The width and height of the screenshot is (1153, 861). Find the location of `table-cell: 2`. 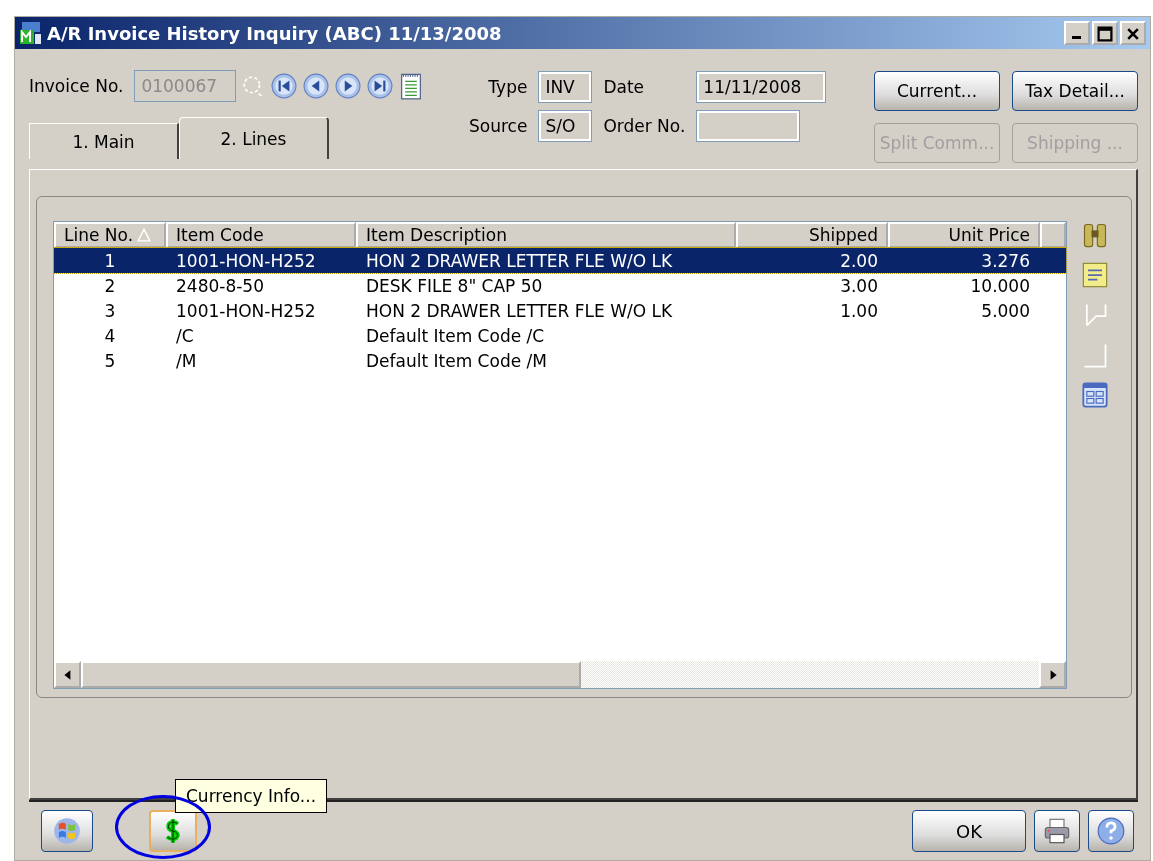

table-cell: 2 is located at coordinates (110, 285).